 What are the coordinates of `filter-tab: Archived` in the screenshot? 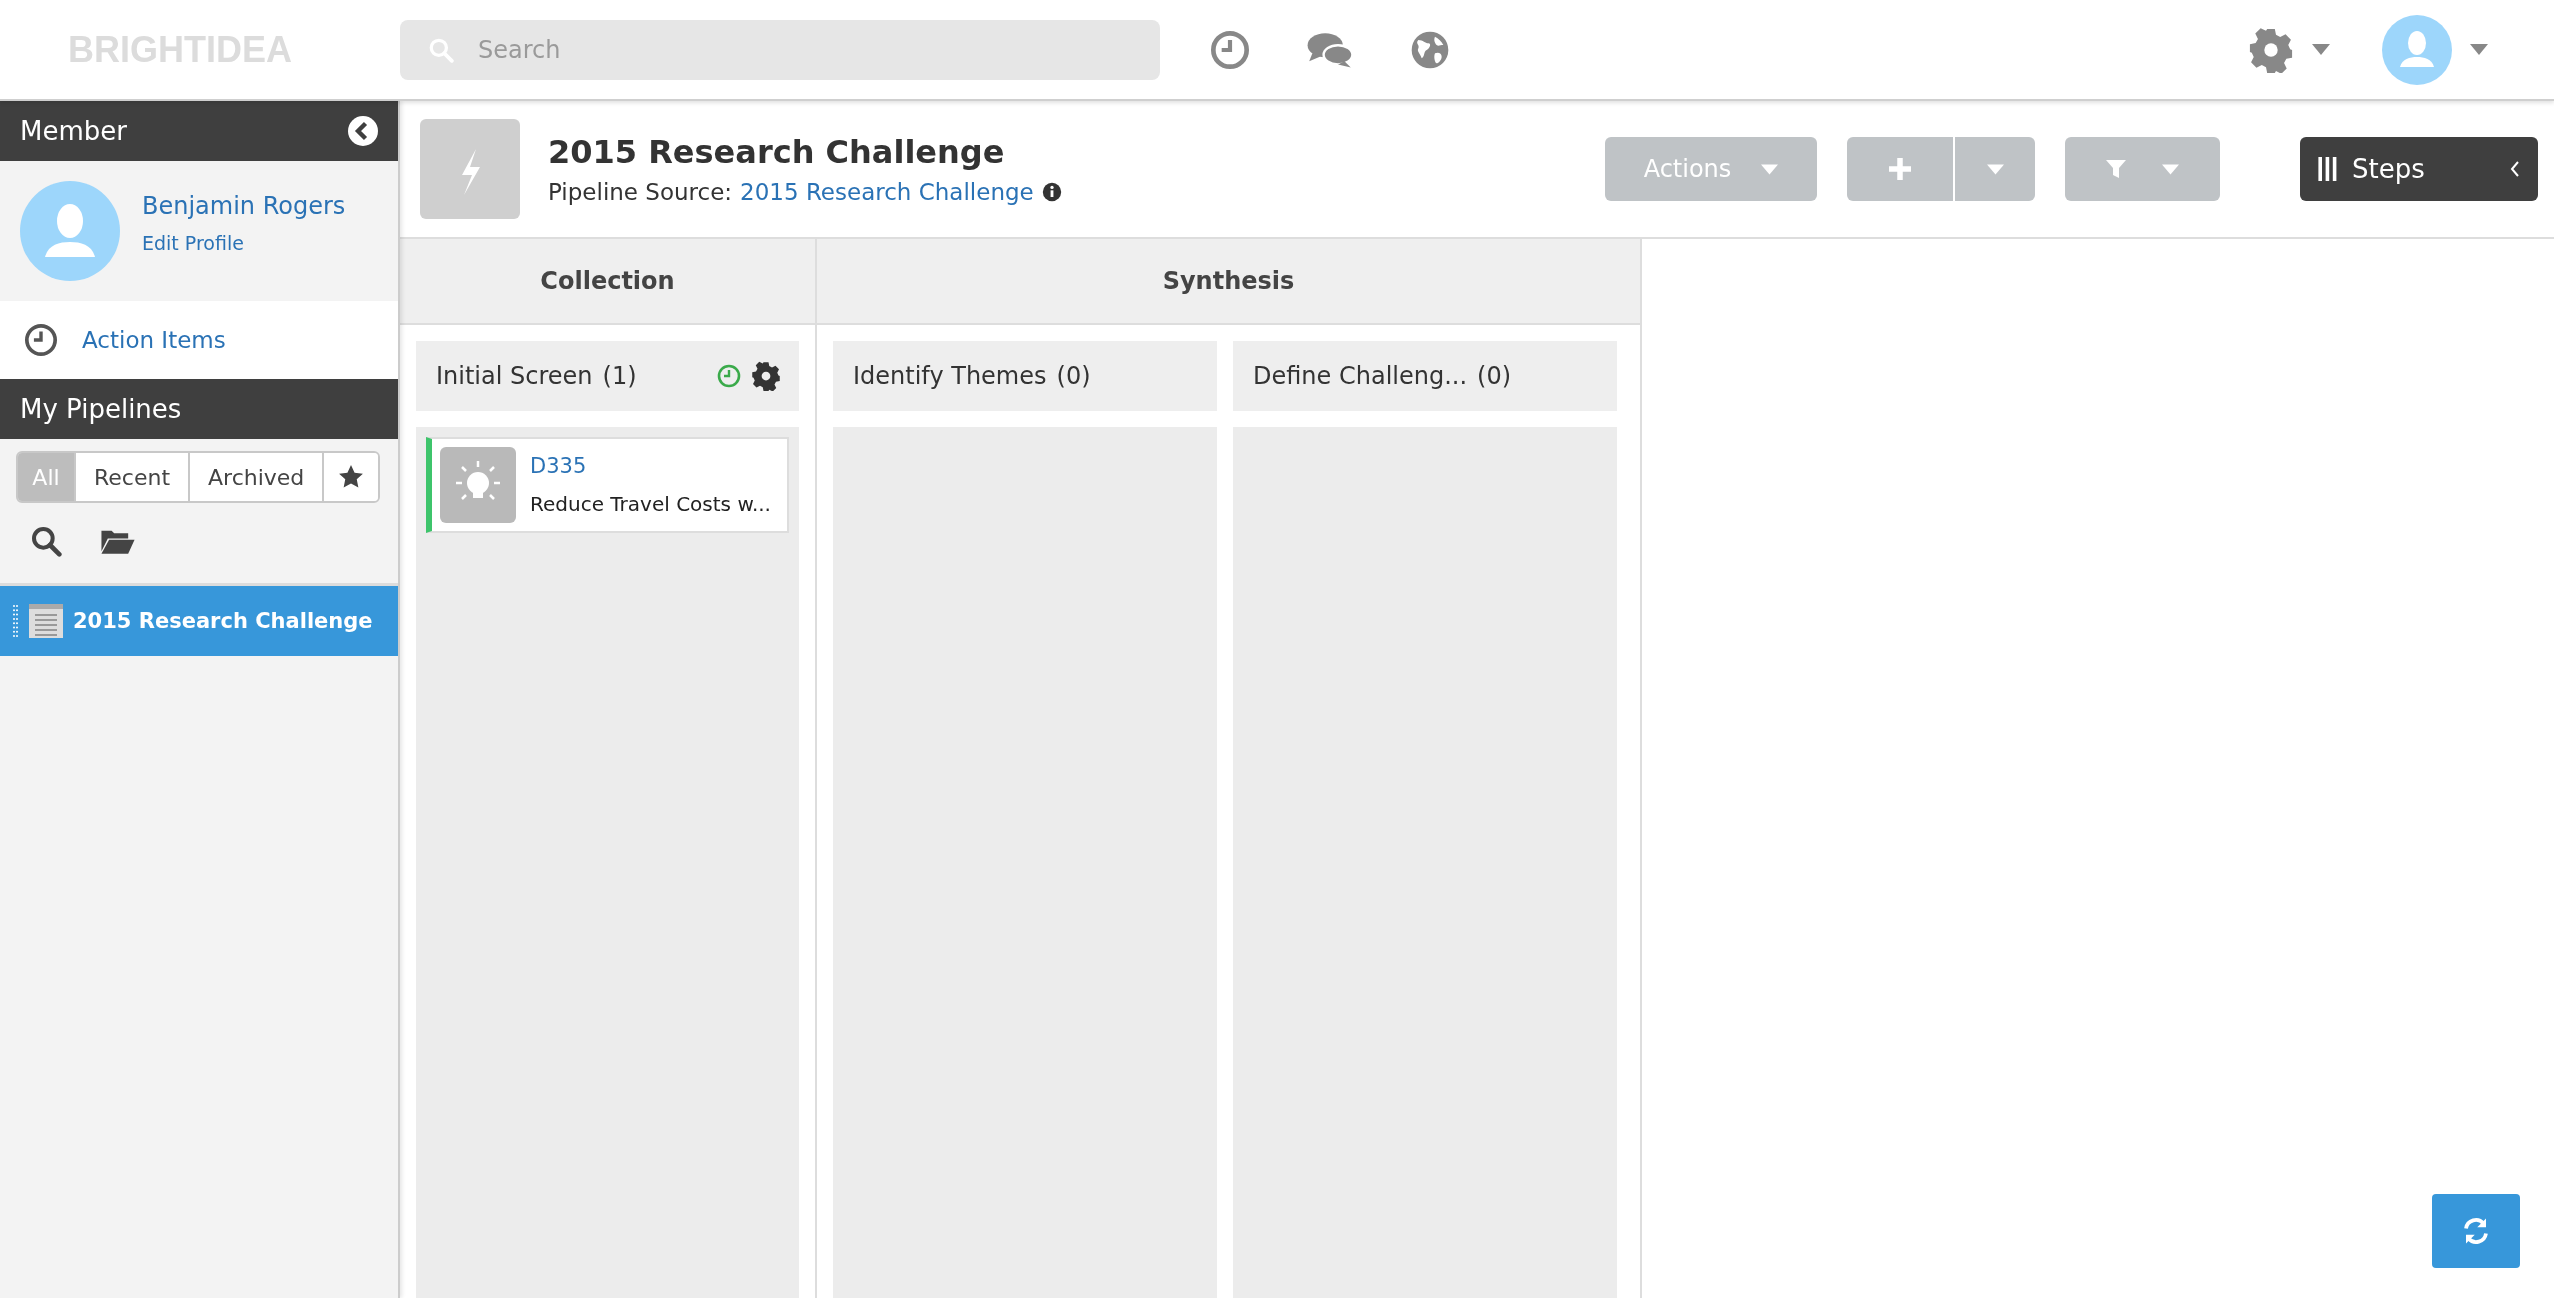 It's located at (255, 477).